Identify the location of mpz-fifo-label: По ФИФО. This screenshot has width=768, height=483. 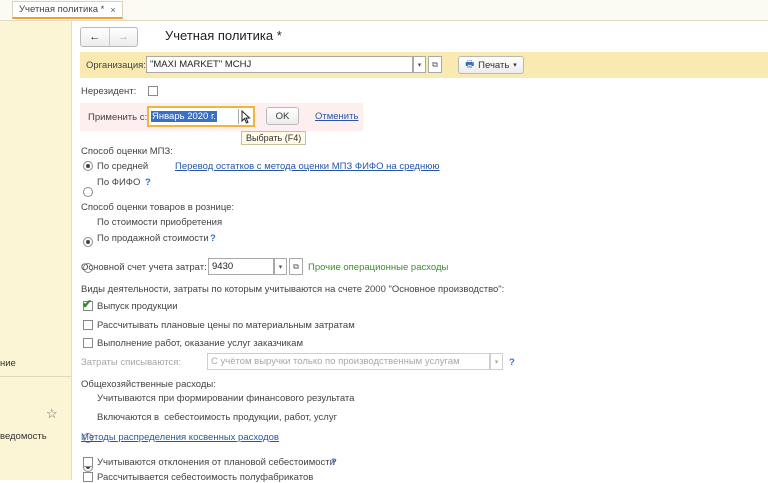
(118, 182).